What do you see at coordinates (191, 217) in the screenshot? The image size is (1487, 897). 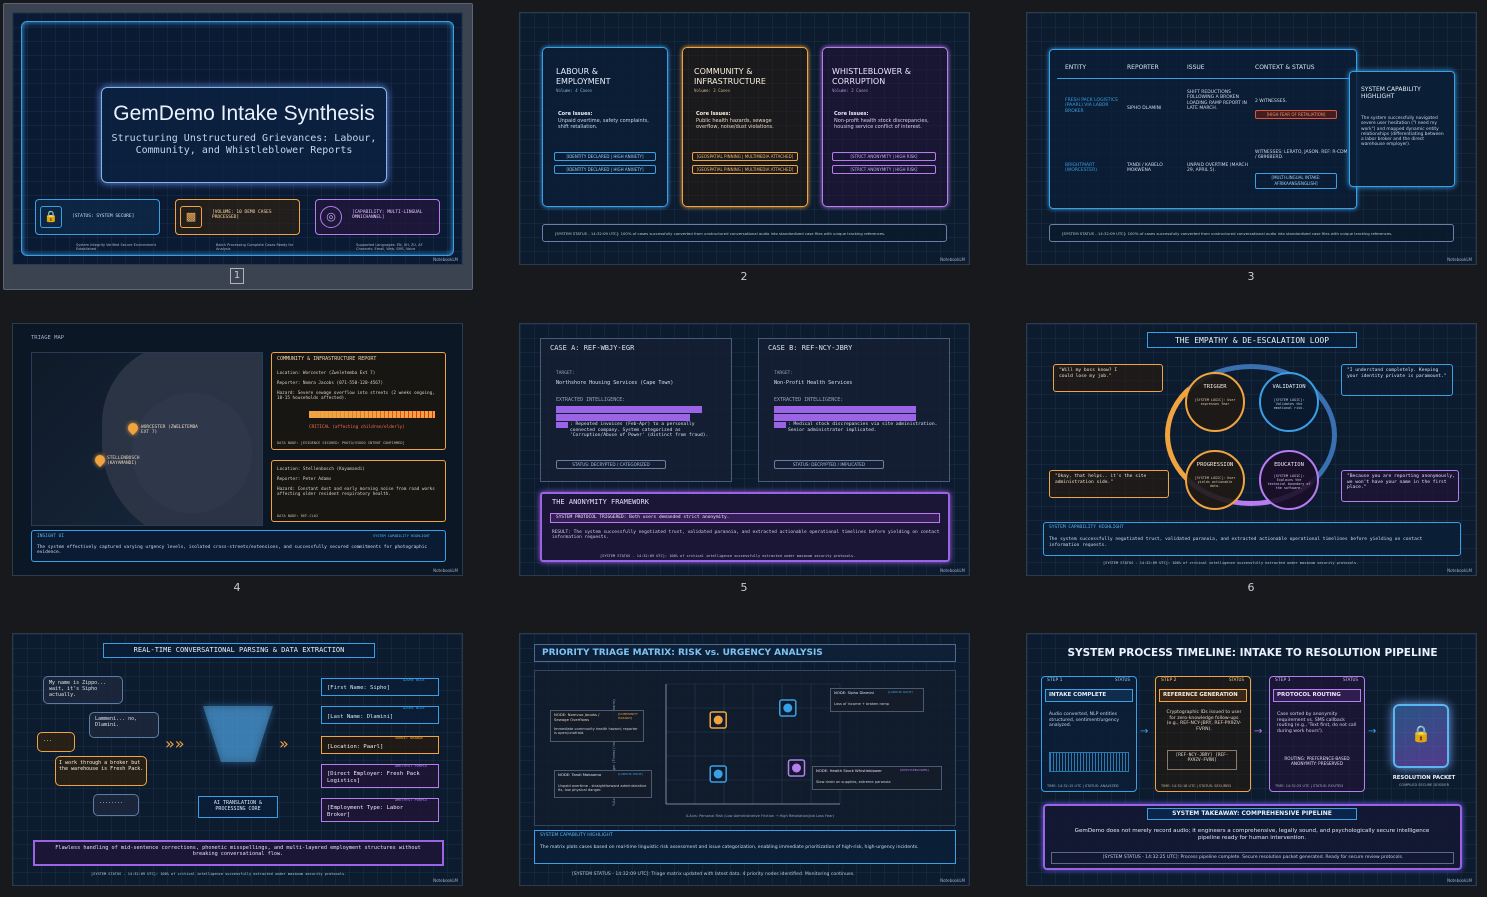 I see `bar-chart-icon: ▩` at bounding box center [191, 217].